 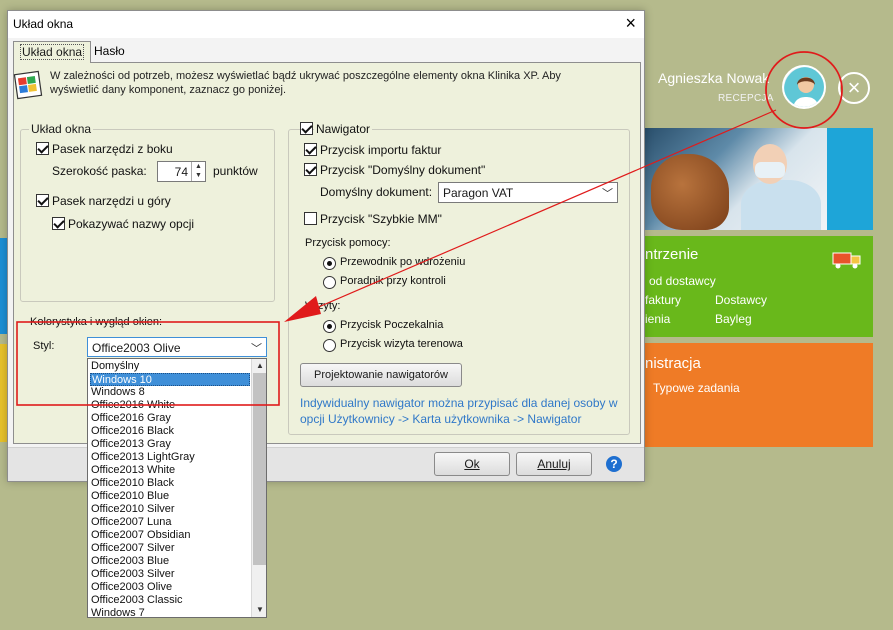 What do you see at coordinates (682, 281) in the screenshot?
I see `tile-green-line-1: od dostawcy` at bounding box center [682, 281].